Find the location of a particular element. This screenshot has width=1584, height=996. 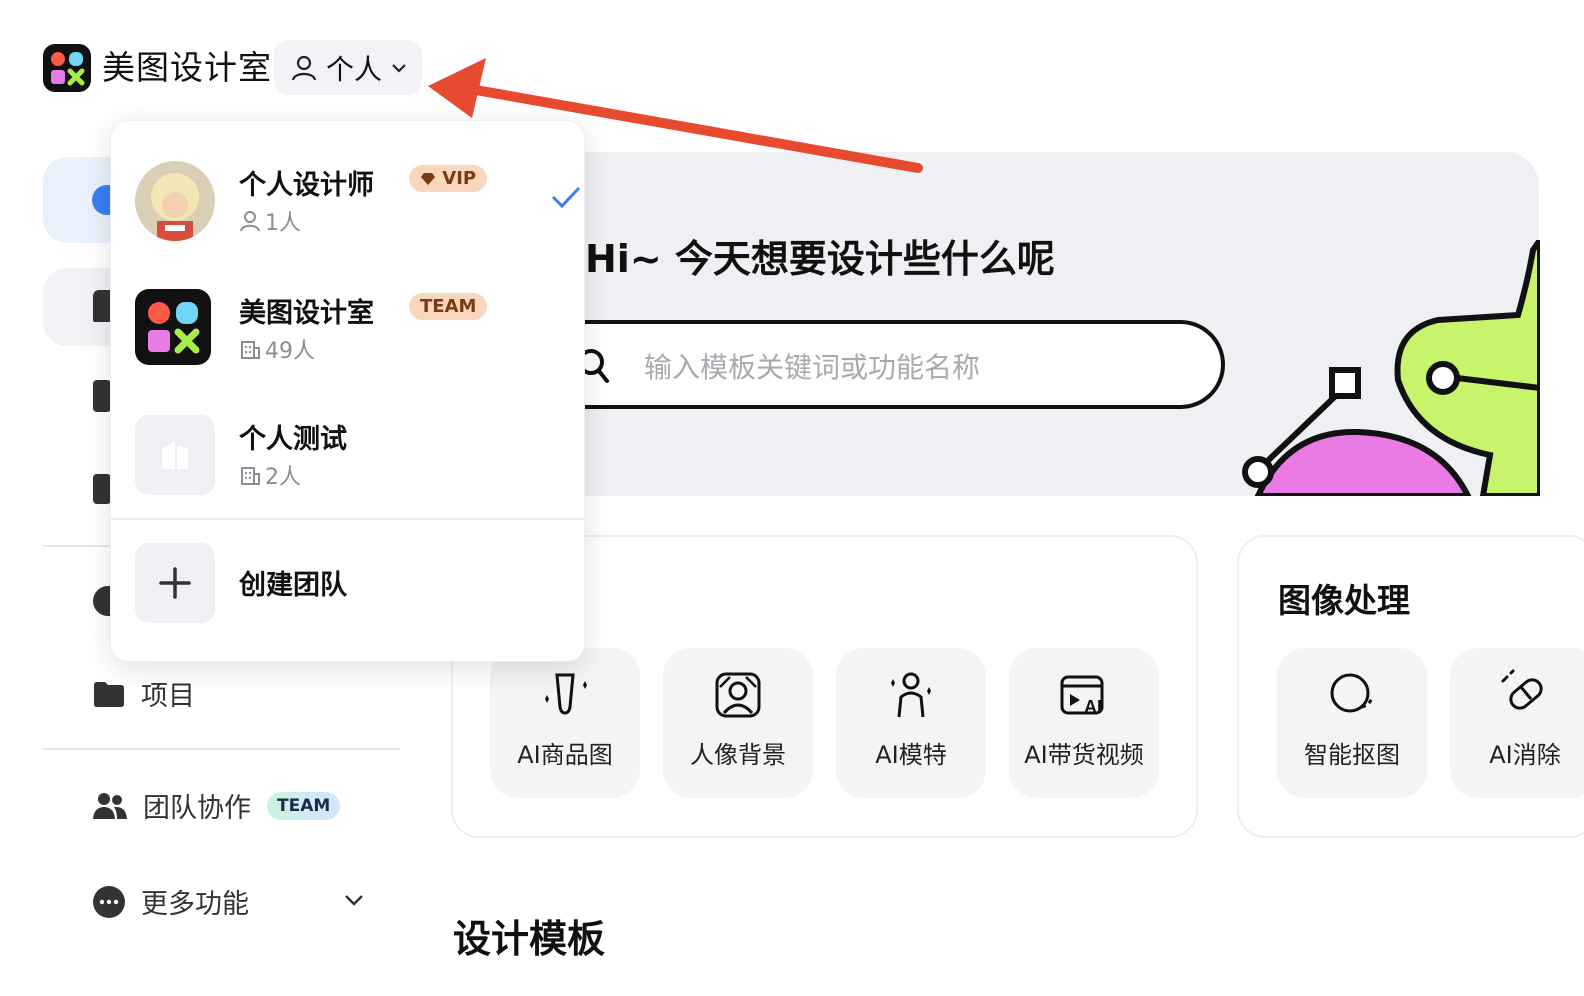

workspace-item-team: 美图设计室 TEAM 49人 is located at coordinates (350, 329).